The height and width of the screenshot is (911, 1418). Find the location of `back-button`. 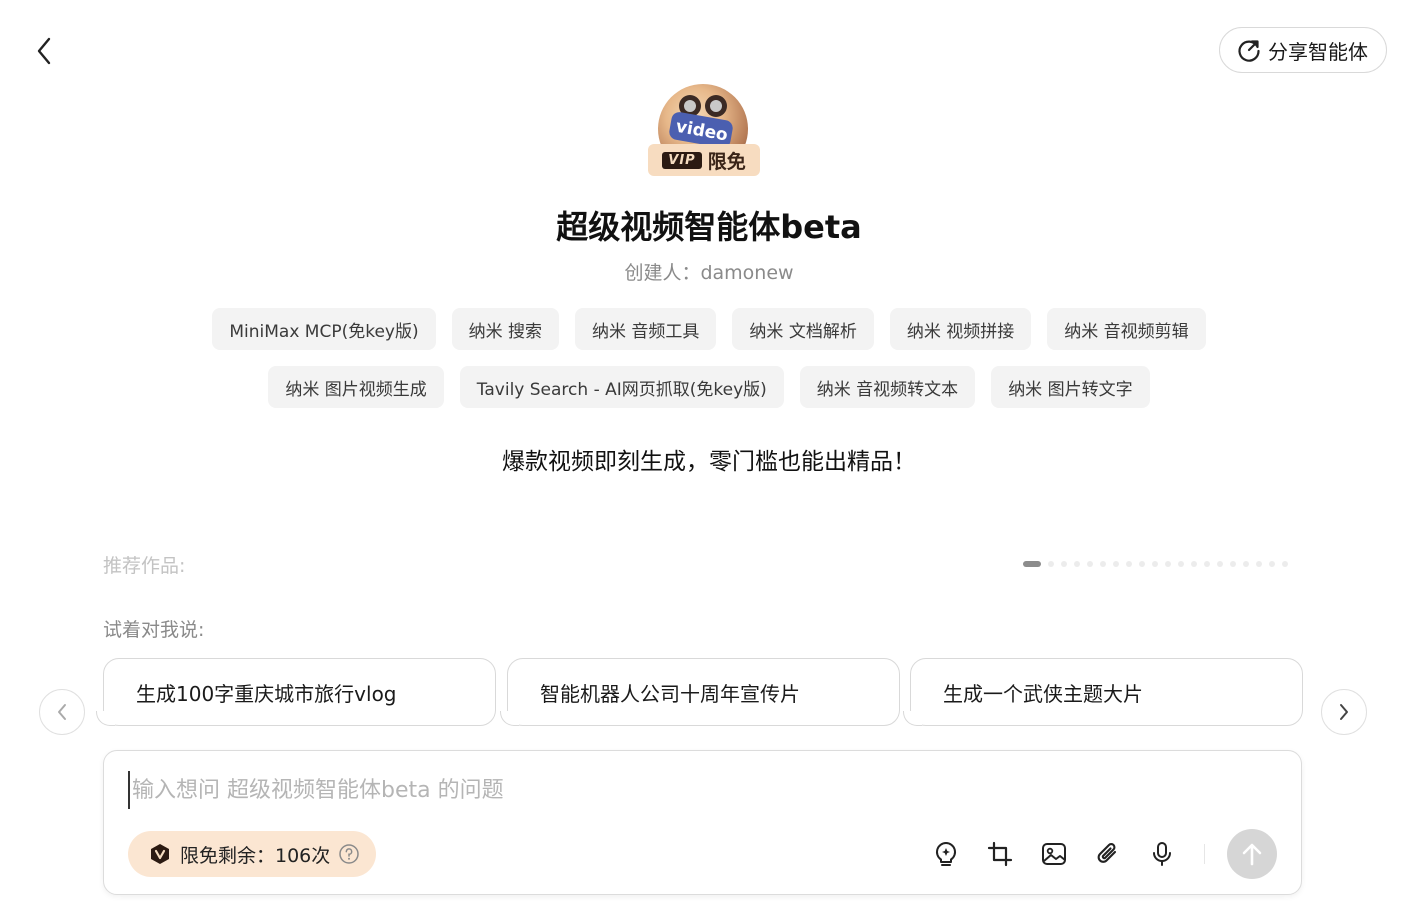

back-button is located at coordinates (44, 51).